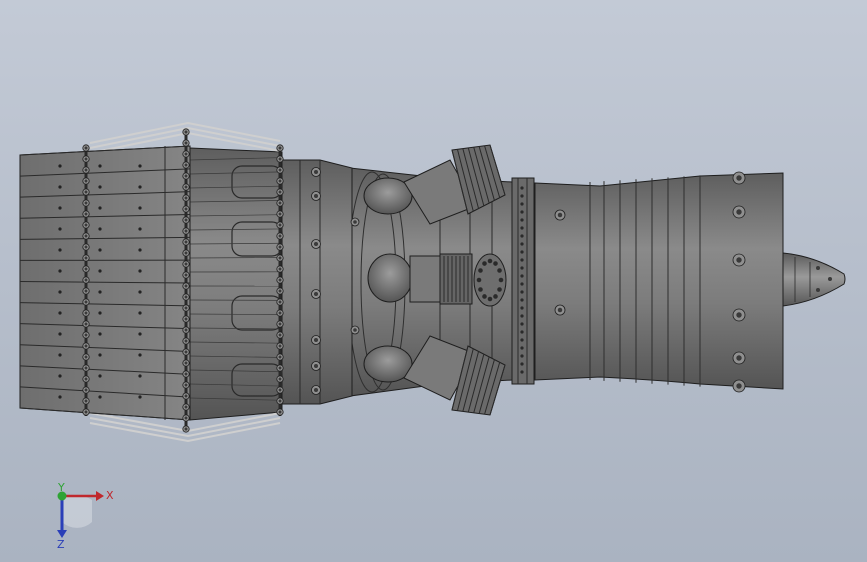 The width and height of the screenshot is (867, 562). I want to click on compressor-casing, so click(659, 282).